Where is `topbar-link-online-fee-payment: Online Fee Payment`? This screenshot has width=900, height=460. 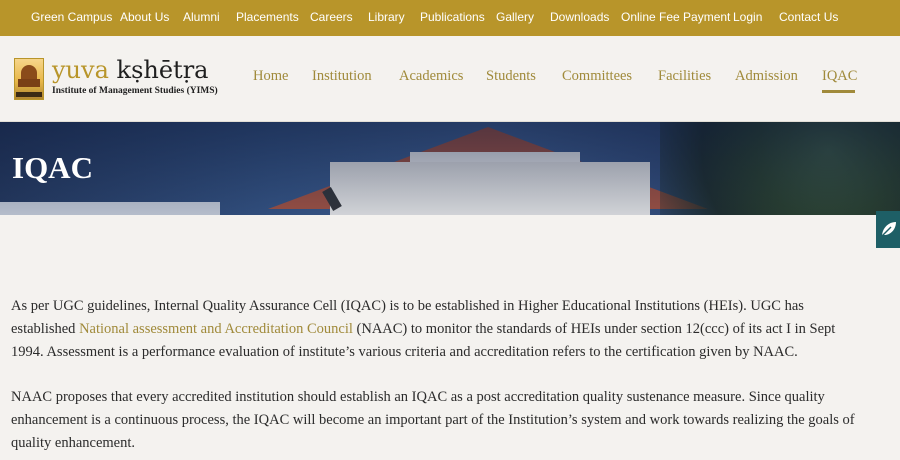 topbar-link-online-fee-payment: Online Fee Payment is located at coordinates (675, 18).